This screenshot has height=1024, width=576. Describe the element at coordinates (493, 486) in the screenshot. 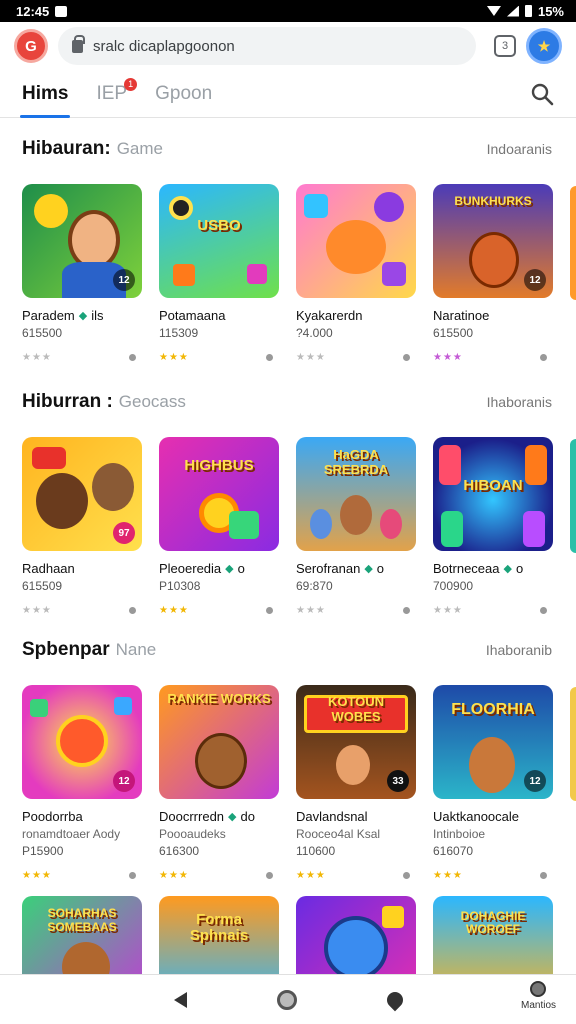

I see `game-title-art: HIBOAN` at that location.